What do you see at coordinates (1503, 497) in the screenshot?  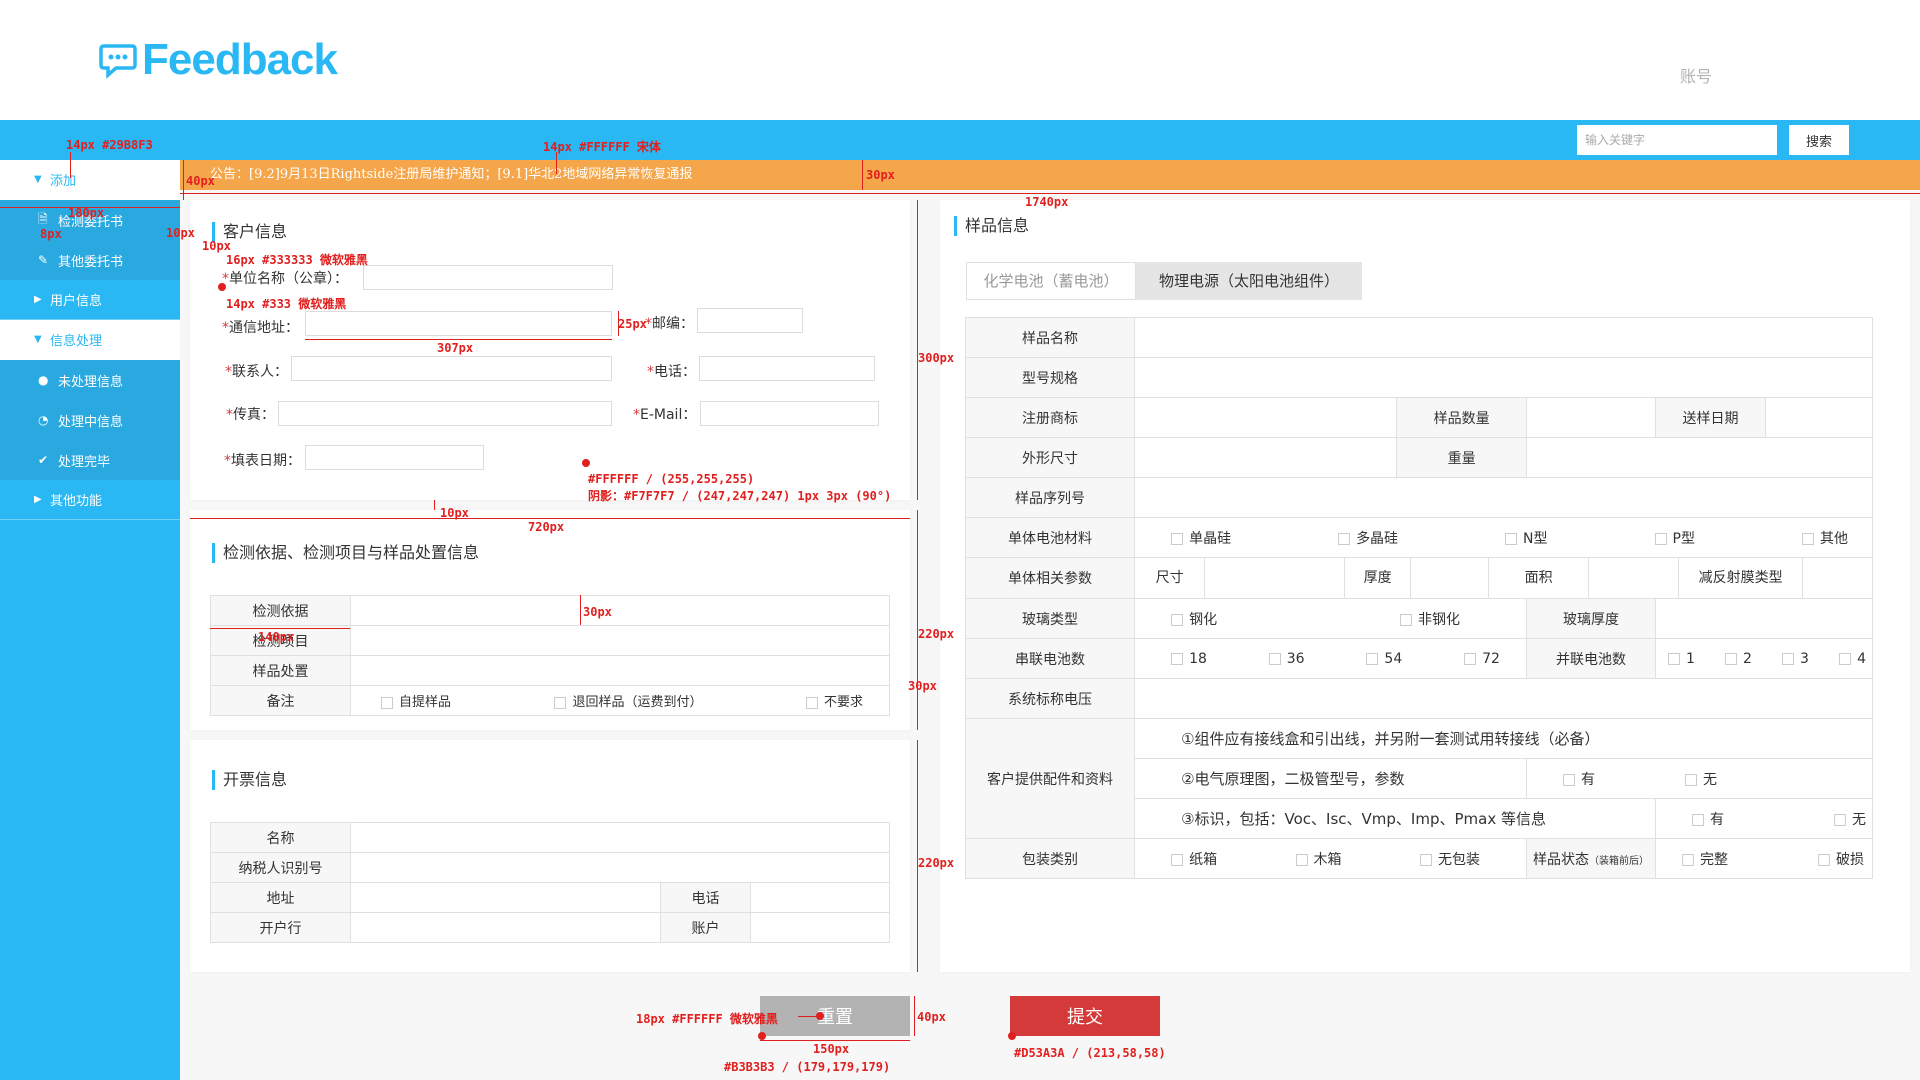 I see `serial-input` at bounding box center [1503, 497].